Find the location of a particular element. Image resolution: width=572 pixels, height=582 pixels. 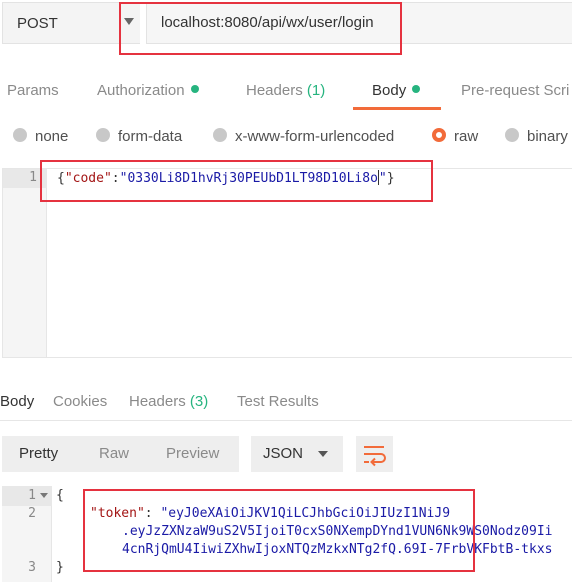

tab-label: Pre-request Scri is located at coordinates (515, 90).